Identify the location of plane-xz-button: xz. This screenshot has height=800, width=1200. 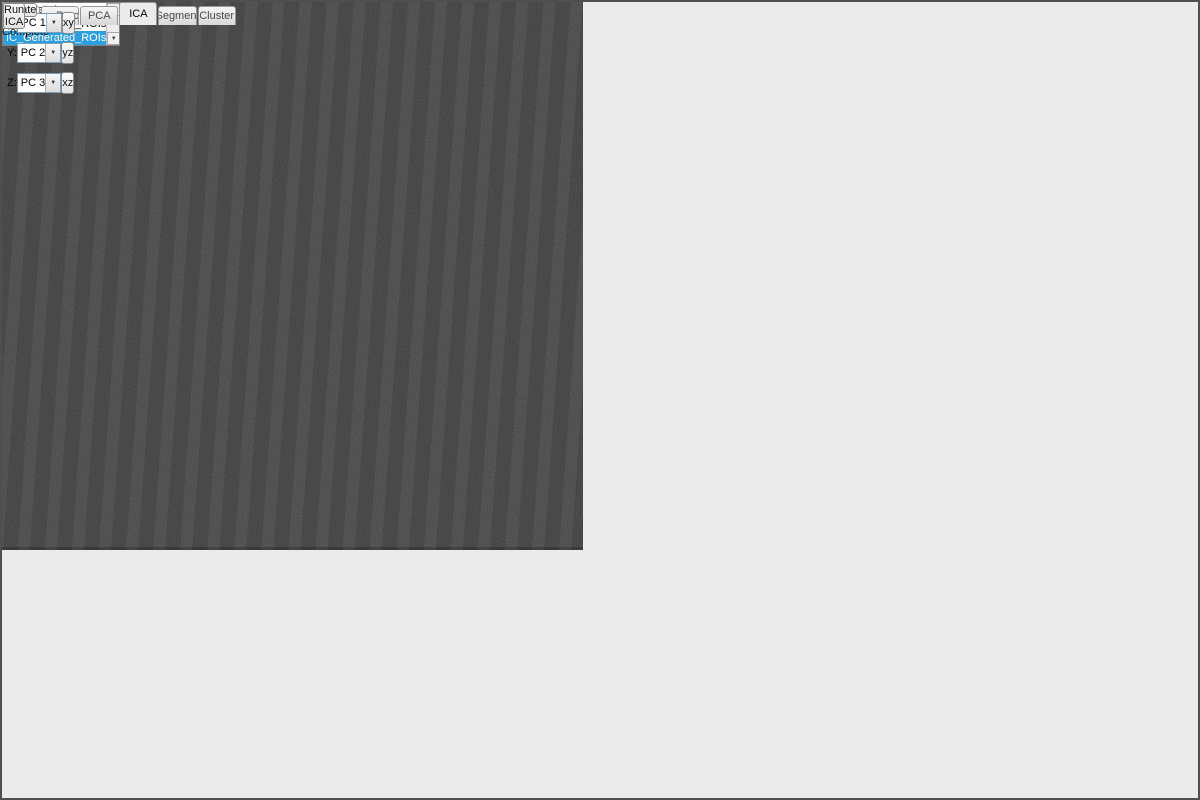
(68, 83).